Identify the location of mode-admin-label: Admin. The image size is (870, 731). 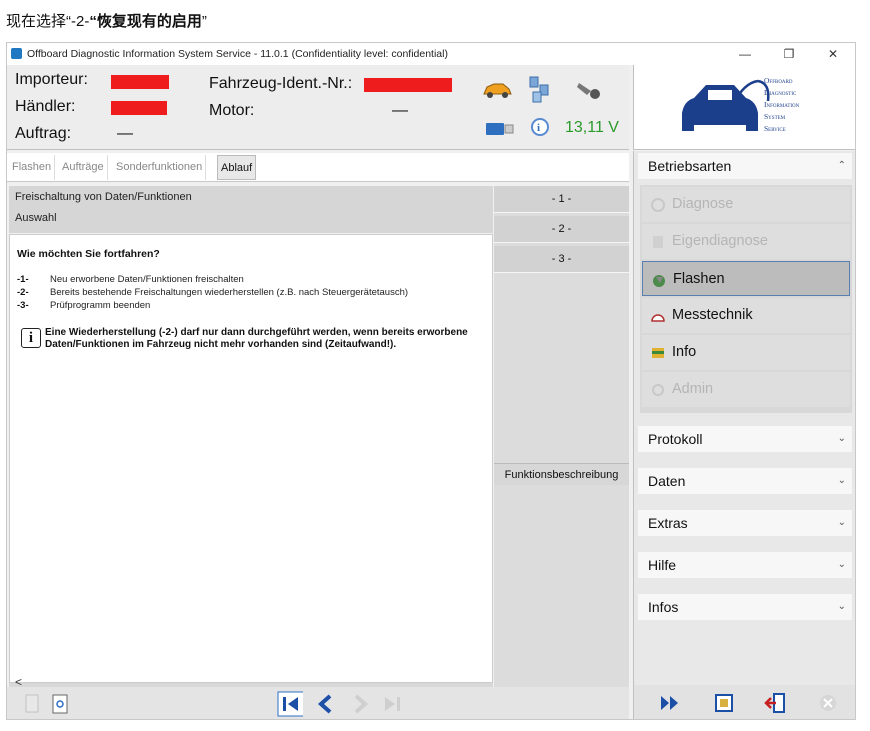
(693, 389).